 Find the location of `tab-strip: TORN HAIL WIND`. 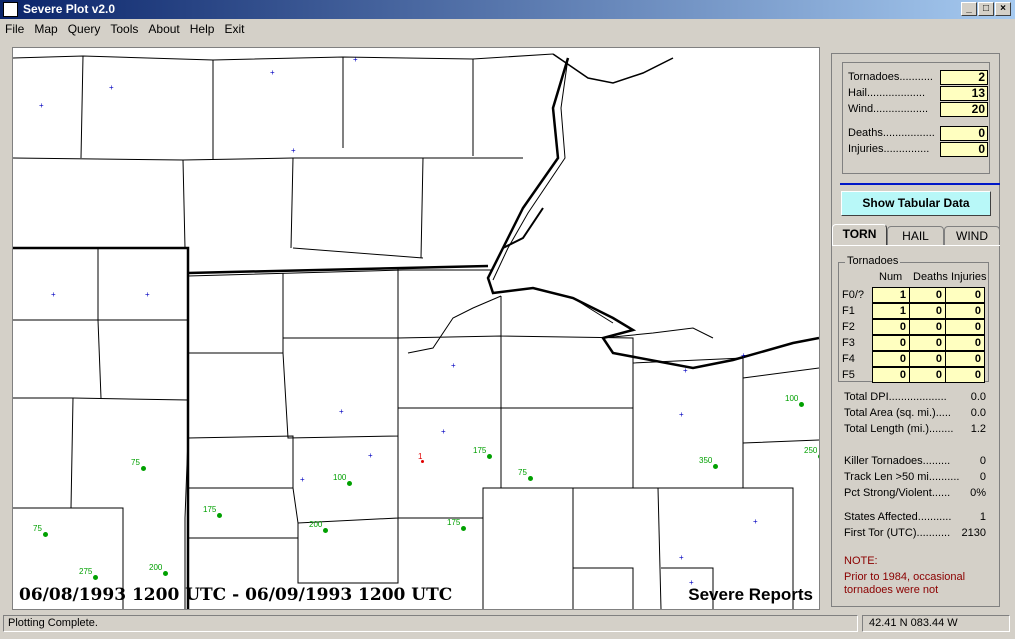

tab-strip: TORN HAIL WIND is located at coordinates (916, 235).